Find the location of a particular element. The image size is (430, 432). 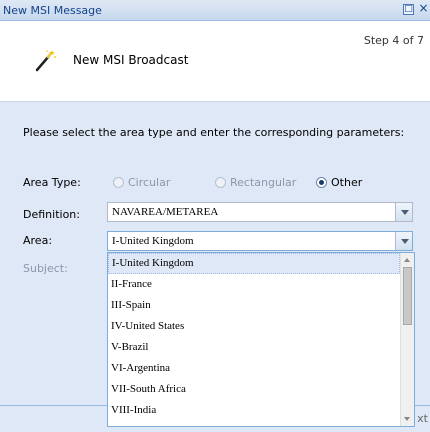

list-item: I-United Kingdom is located at coordinates (254, 263).